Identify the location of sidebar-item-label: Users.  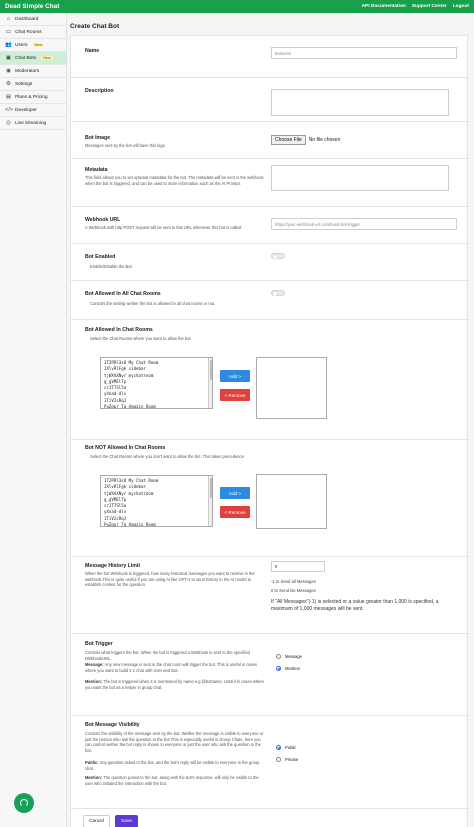
(21, 45).